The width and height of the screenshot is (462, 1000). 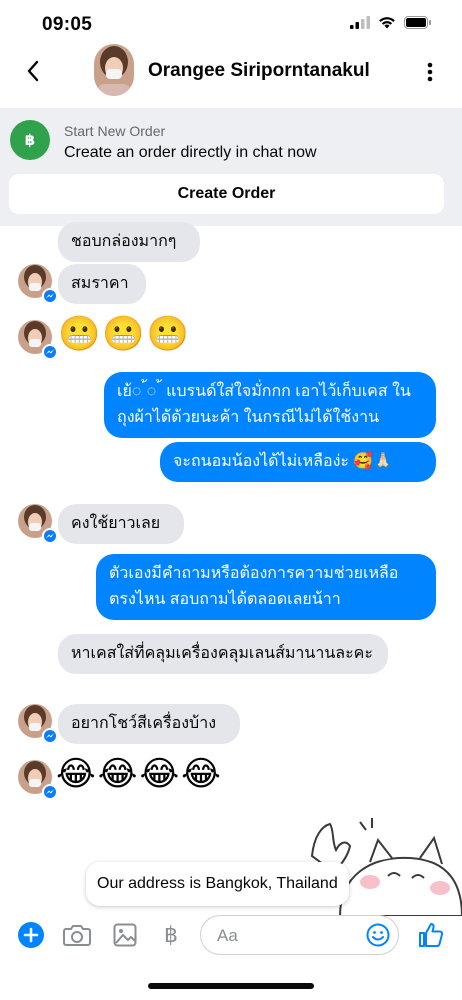 What do you see at coordinates (231, 23) in the screenshot?
I see `status-bar: 09:05` at bounding box center [231, 23].